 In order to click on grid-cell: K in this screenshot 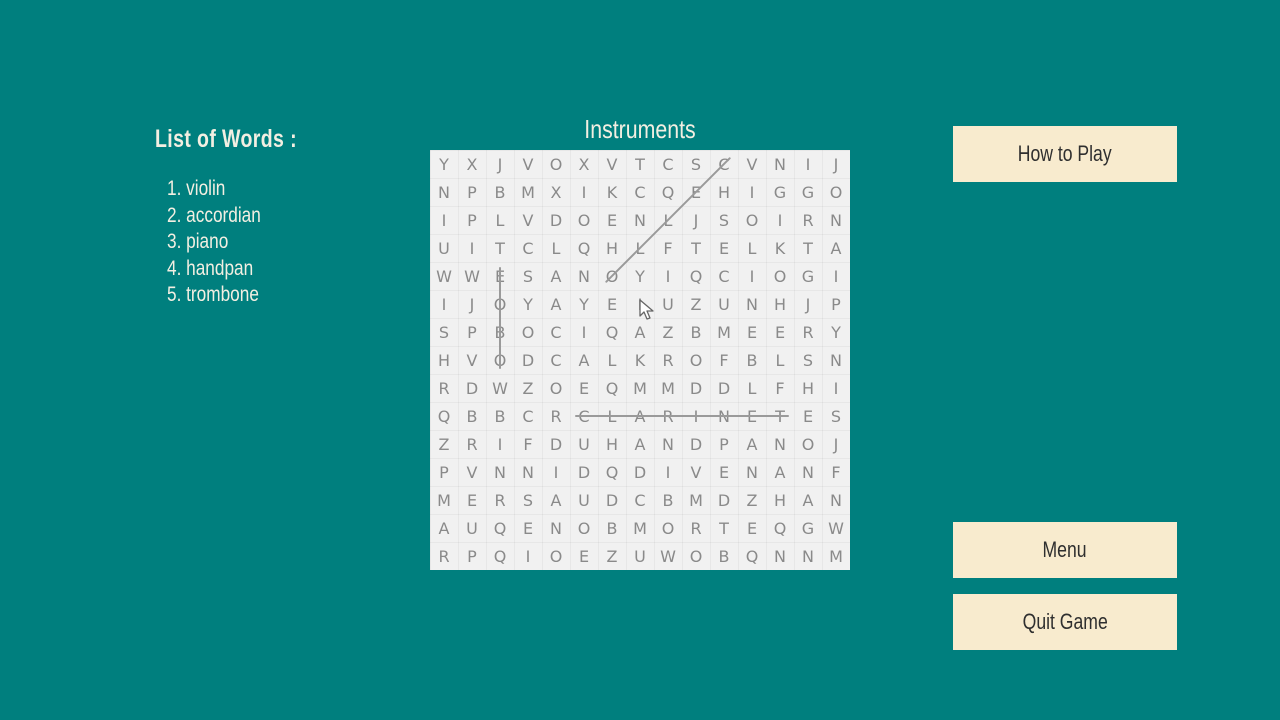, I will do `click(612, 192)`.